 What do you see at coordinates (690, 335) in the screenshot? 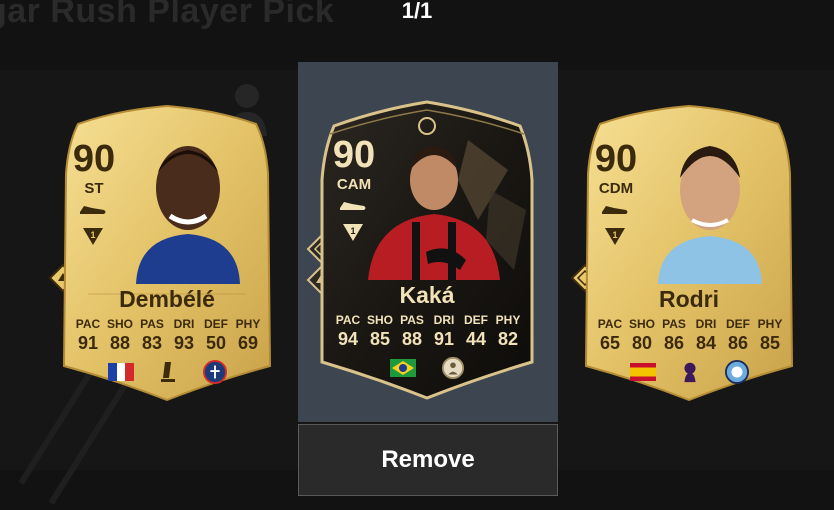
I see `card-stats: PAC 65 SHO 80 PAS 86 DRI 84 DEF 86 PHY 85` at bounding box center [690, 335].